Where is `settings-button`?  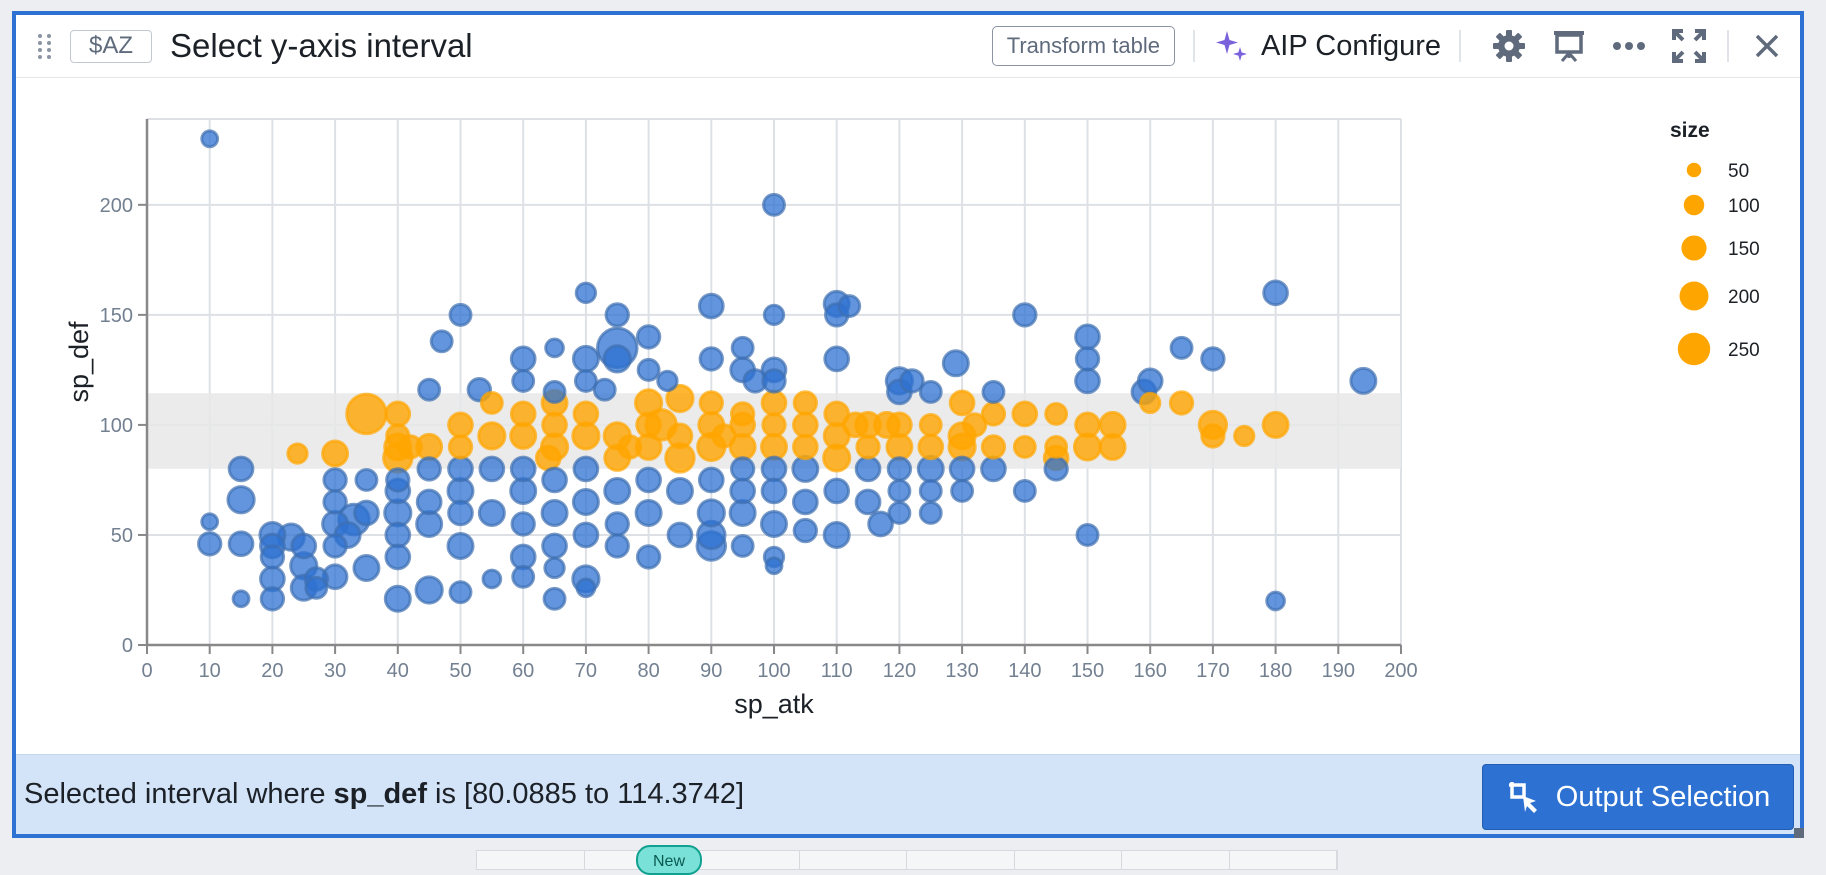 settings-button is located at coordinates (1509, 46).